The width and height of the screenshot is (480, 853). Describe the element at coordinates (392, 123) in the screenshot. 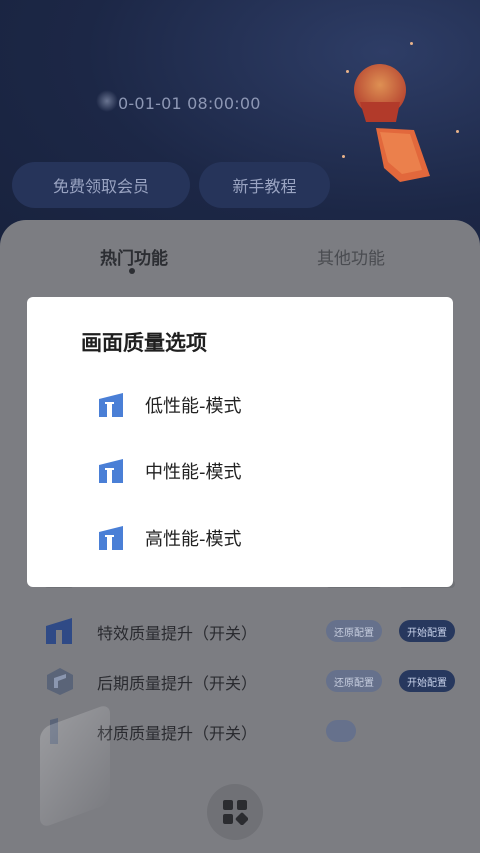

I see `sky-lantern-illustration` at that location.